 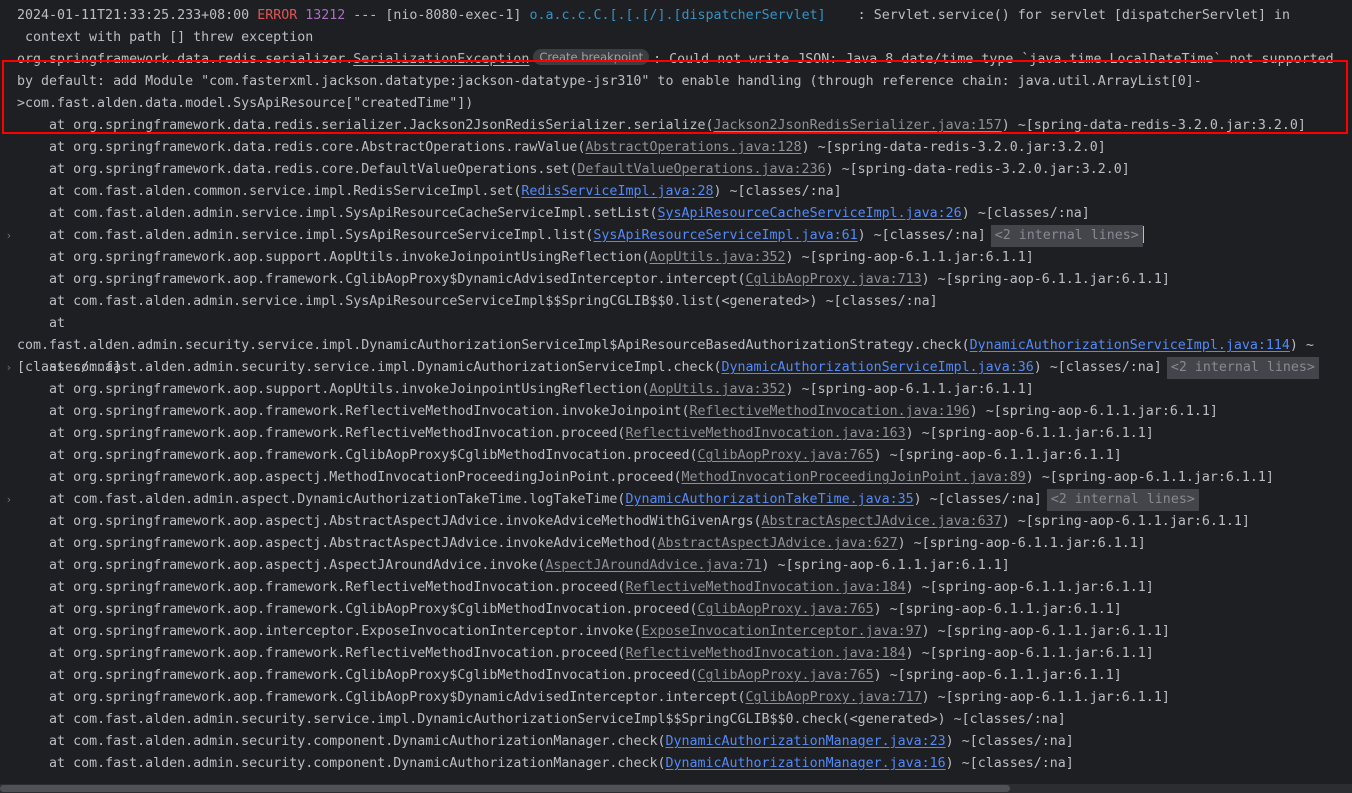 I want to click on frame-source-link: DefaultValueOperations.java:236, so click(x=701, y=169).